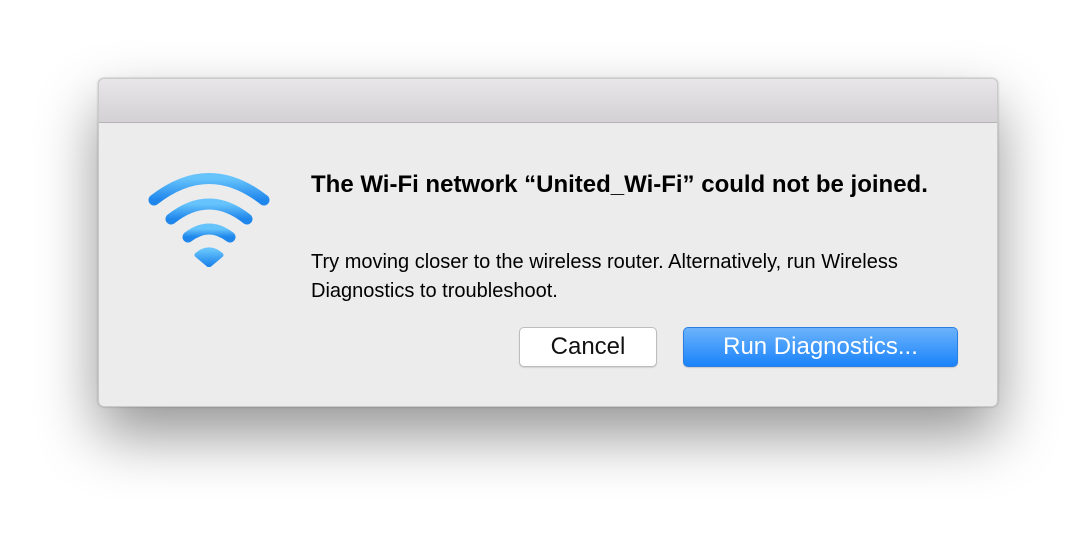 Image resolution: width=1088 pixels, height=540 pixels. Describe the element at coordinates (588, 347) in the screenshot. I see `cancel-button: Cancel` at that location.